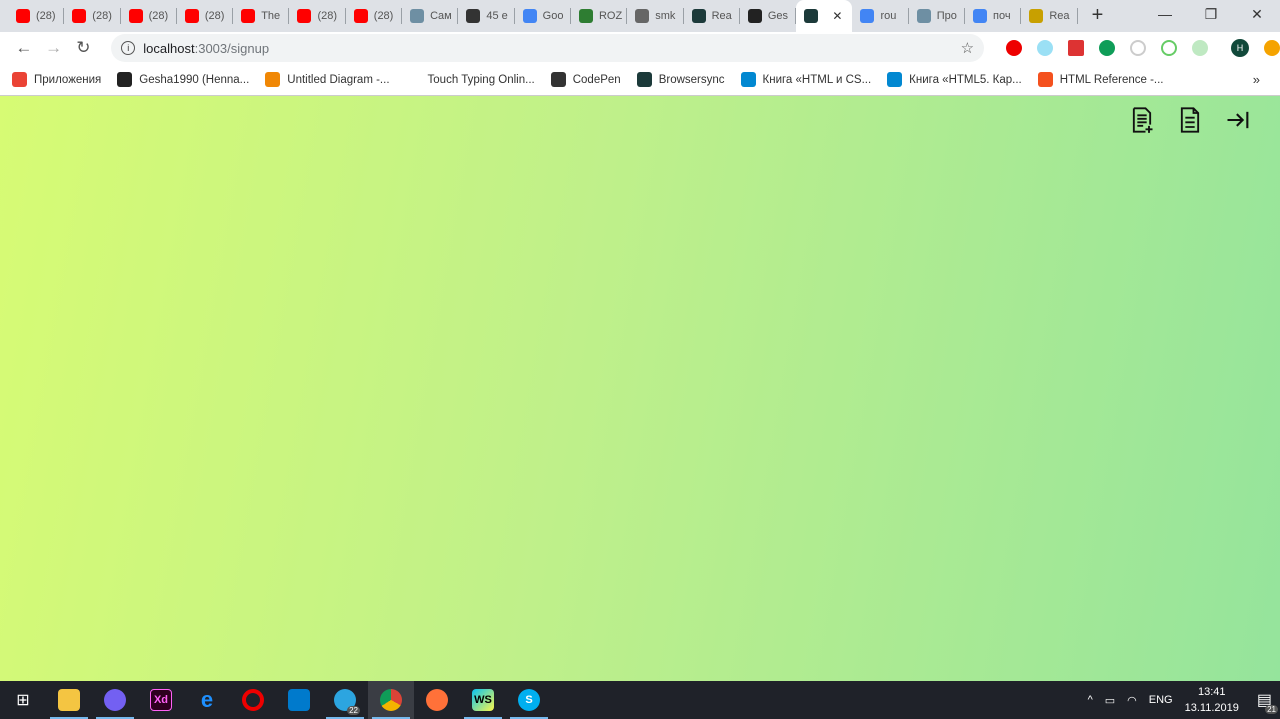 The image size is (1280, 719). I want to click on taskbar-edge: e, so click(207, 700).